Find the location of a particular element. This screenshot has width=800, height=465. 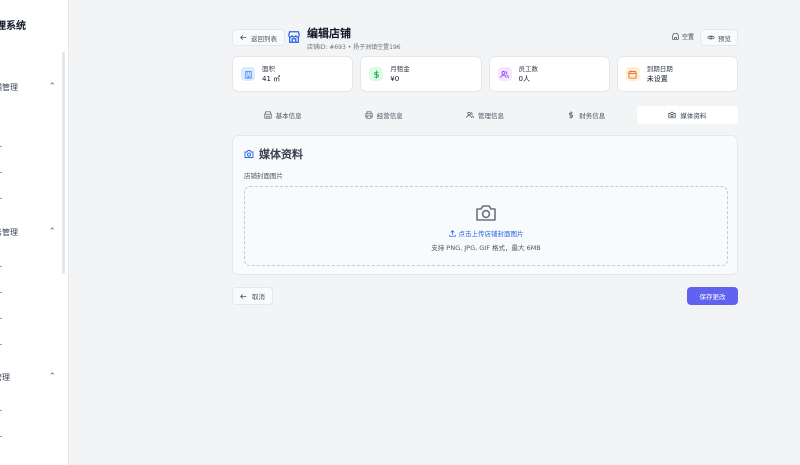

sidebar: 理系统 铺管理 ⌃ 务管理 ⌃ 管理 ⌃ is located at coordinates (34, 232).